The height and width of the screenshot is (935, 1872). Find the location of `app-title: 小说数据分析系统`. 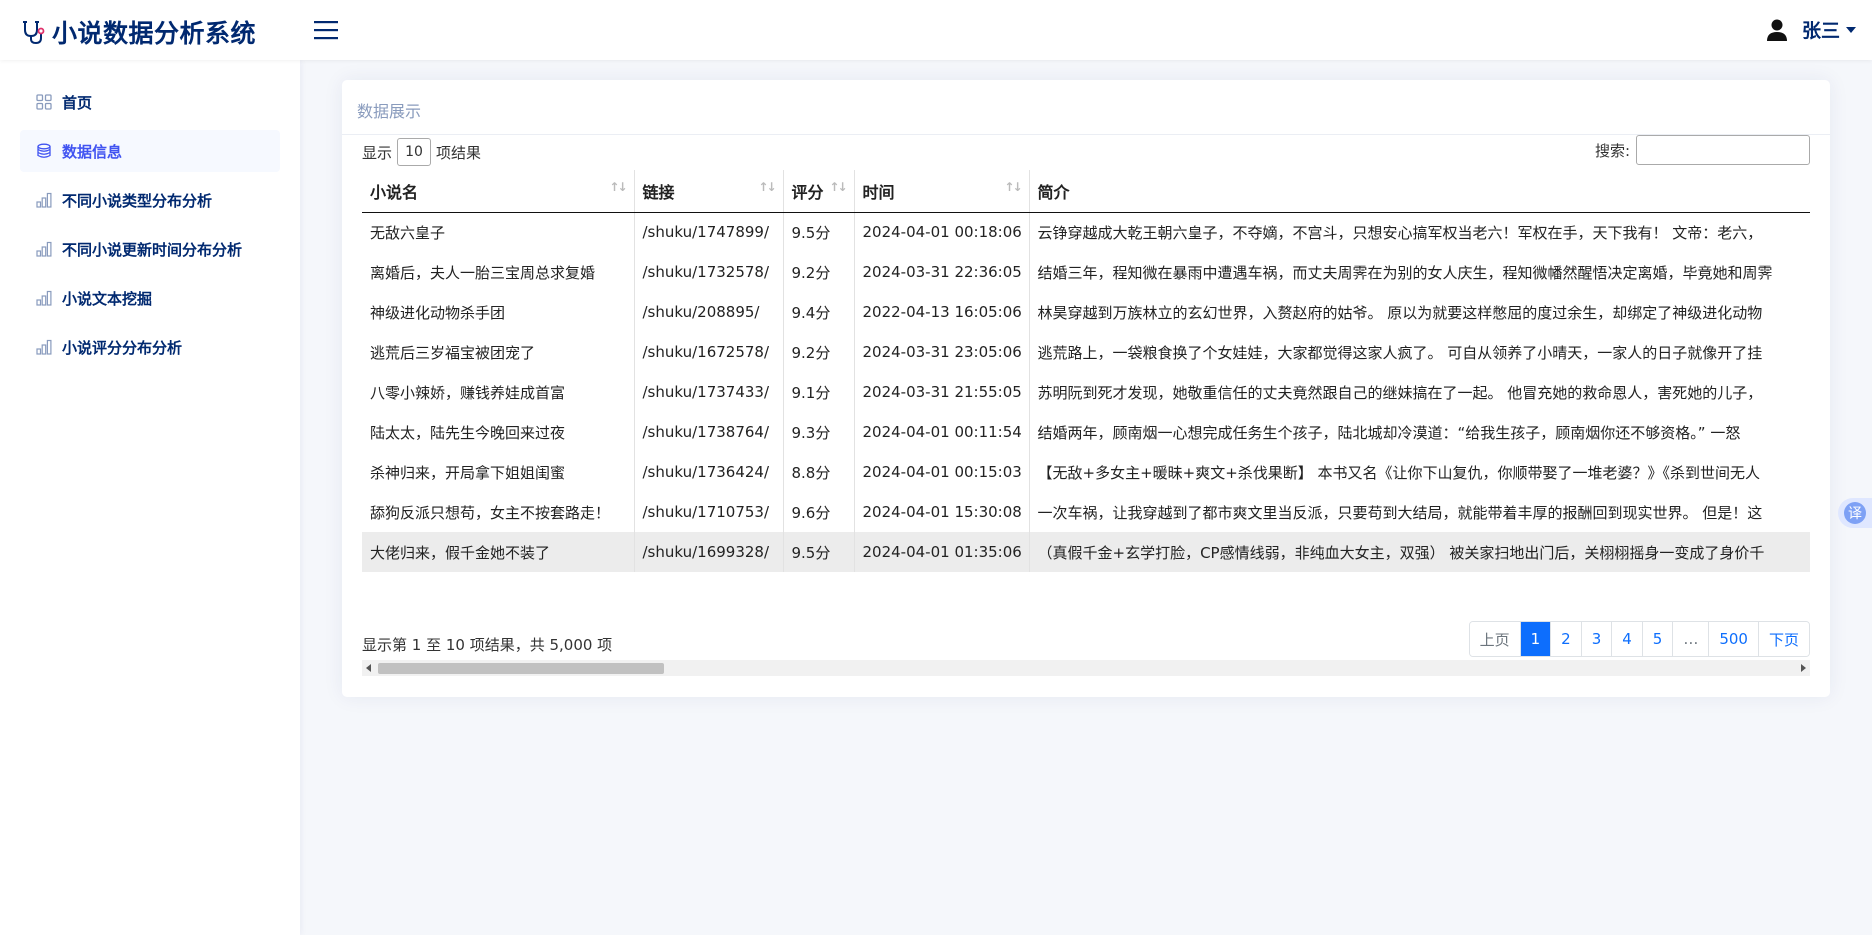

app-title: 小说数据分析系统 is located at coordinates (154, 33).